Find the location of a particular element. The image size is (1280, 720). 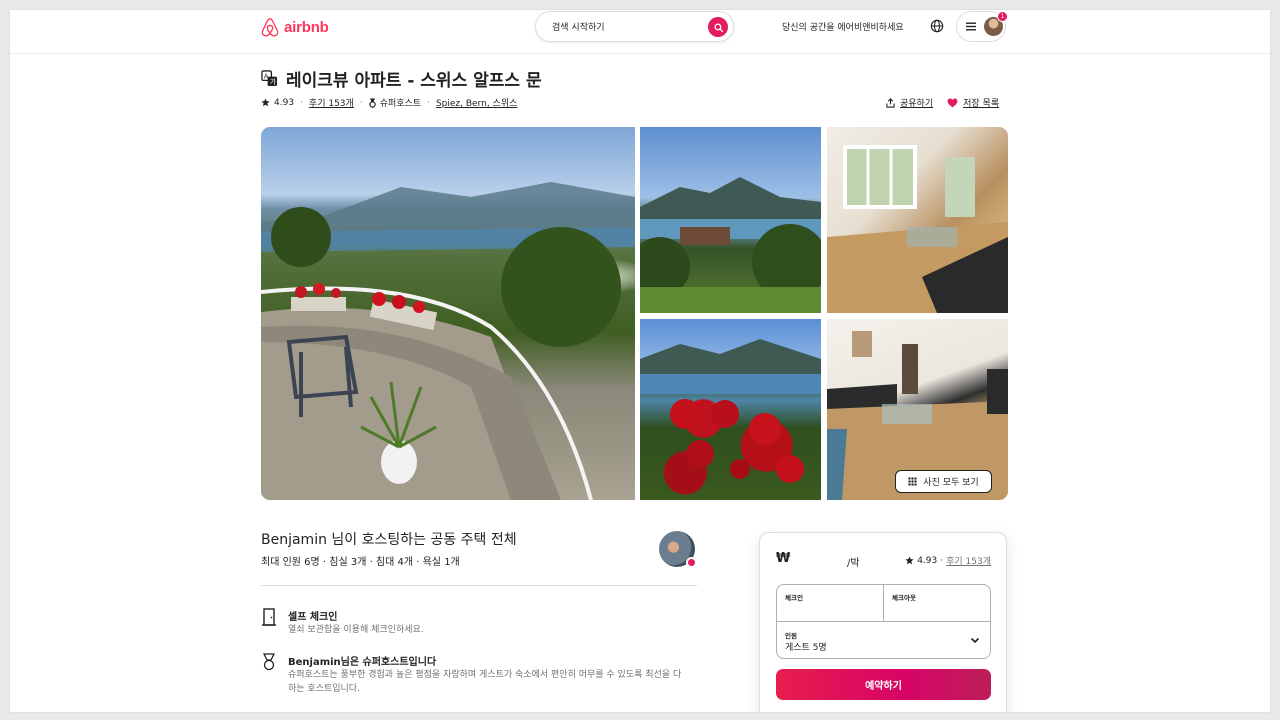

card-rating: 4.93 · 후기 153개 is located at coordinates (948, 560).